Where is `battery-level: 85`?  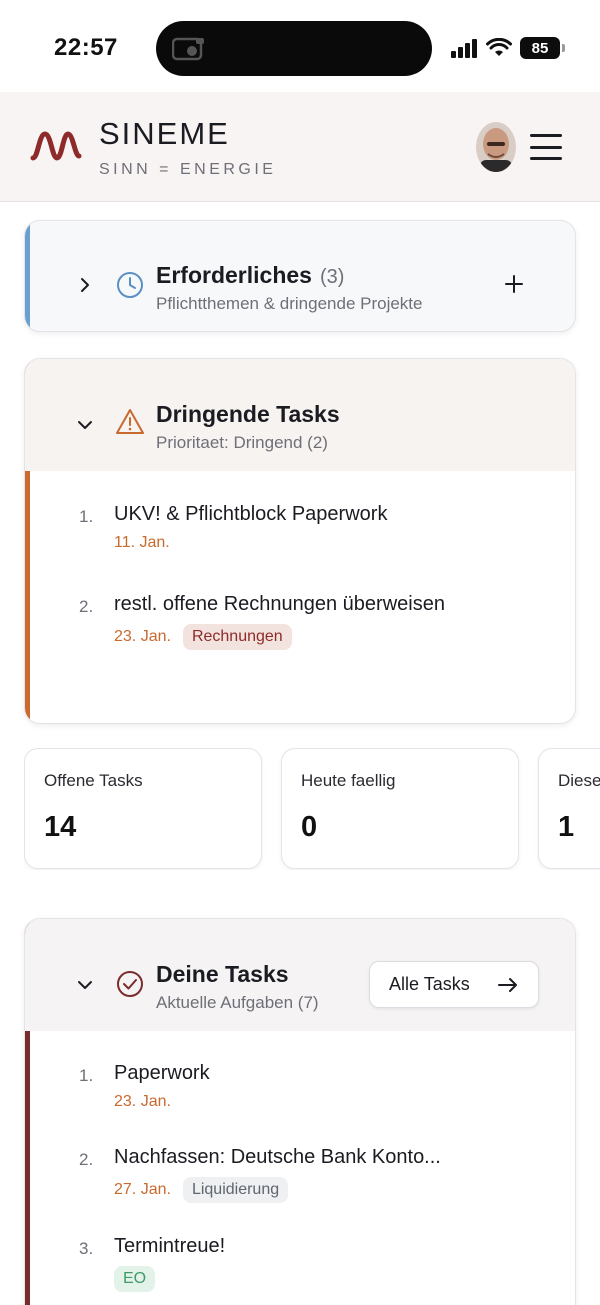 battery-level: 85 is located at coordinates (540, 48).